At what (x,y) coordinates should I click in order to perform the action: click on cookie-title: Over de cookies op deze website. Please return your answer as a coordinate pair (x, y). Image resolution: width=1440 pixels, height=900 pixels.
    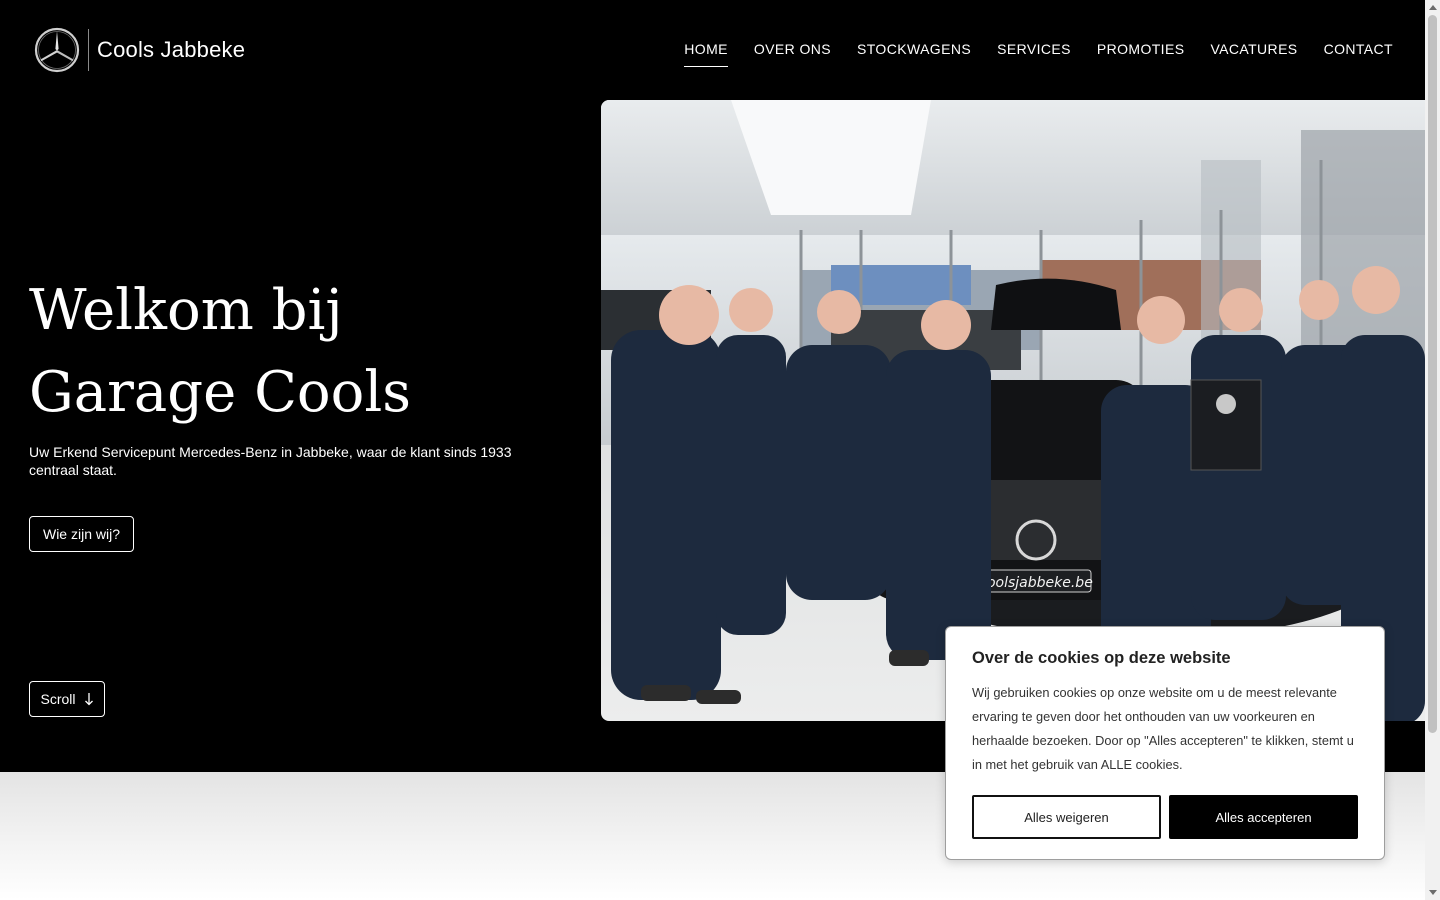
    Looking at the image, I should click on (1101, 658).